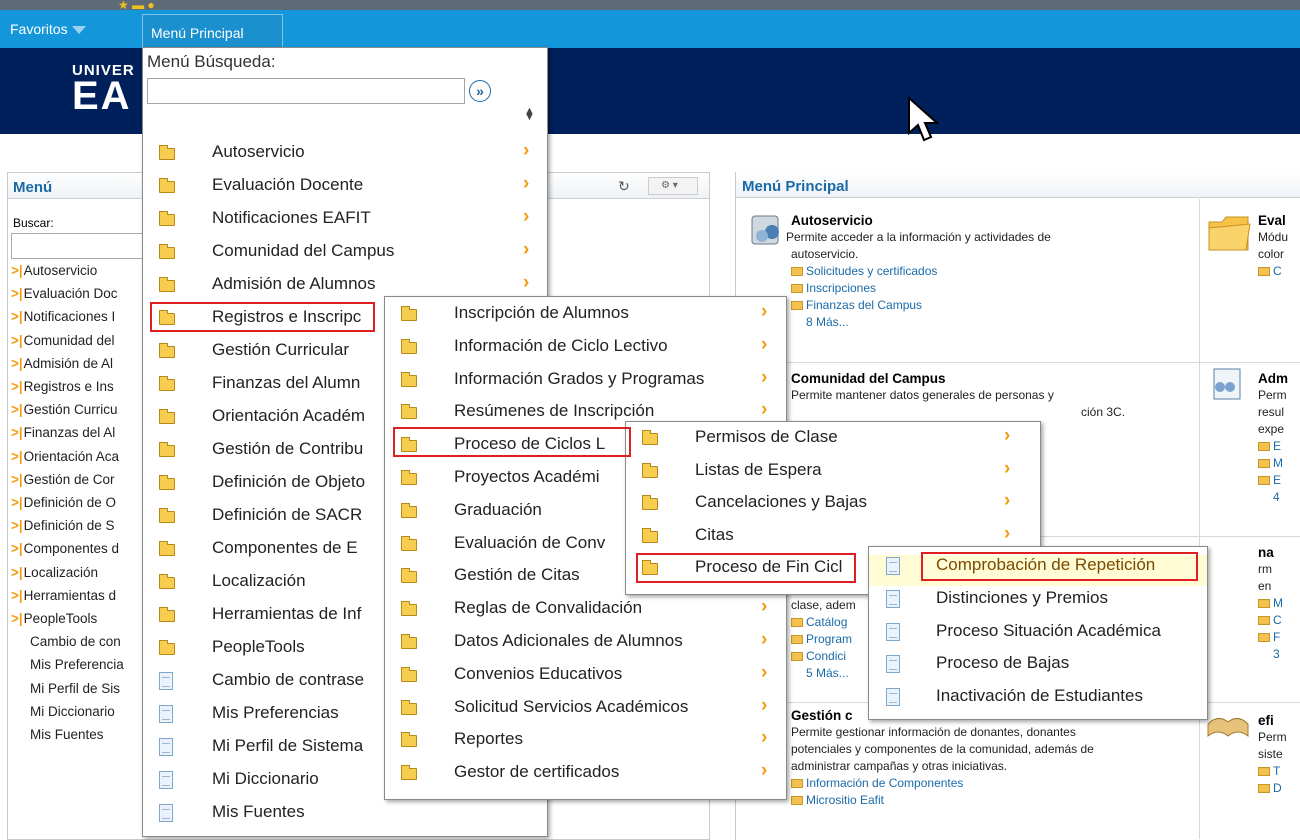  What do you see at coordinates (673, 186) in the screenshot?
I see `gear-icon: ⚙ ▾` at bounding box center [673, 186].